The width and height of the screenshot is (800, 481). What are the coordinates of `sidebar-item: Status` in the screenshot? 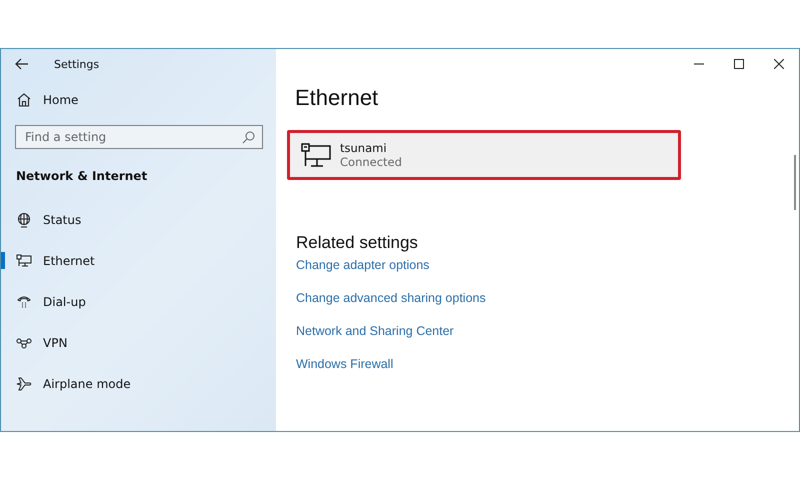 It's located at (138, 219).